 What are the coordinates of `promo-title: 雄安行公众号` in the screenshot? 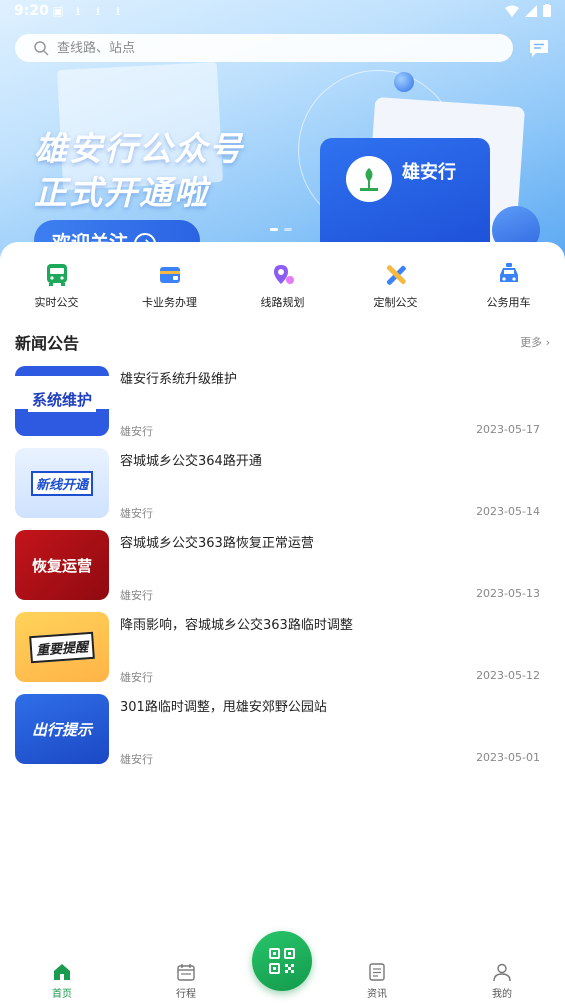 It's located at (139, 148).